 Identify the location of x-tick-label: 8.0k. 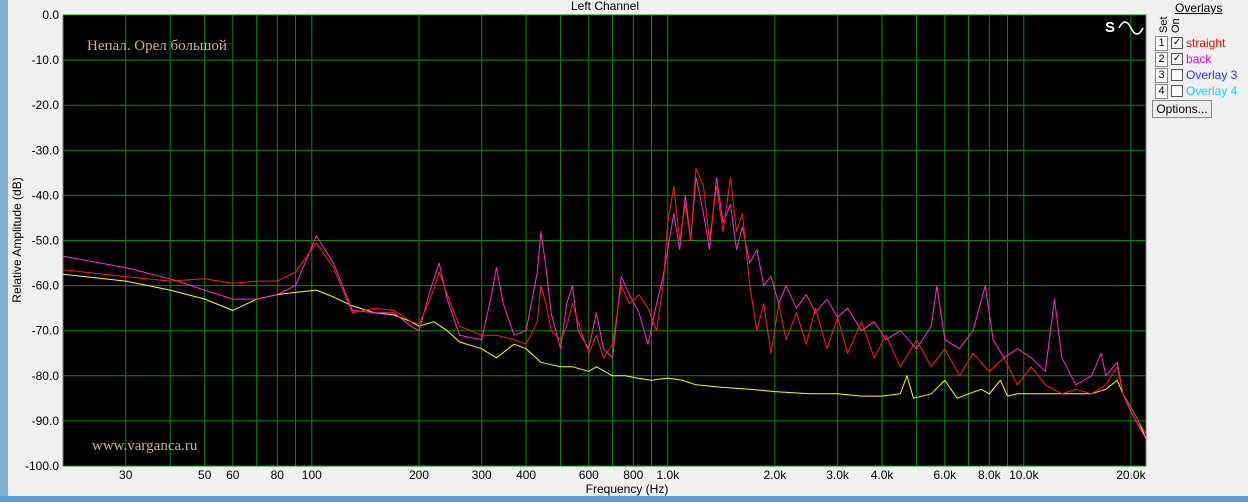
(990, 475).